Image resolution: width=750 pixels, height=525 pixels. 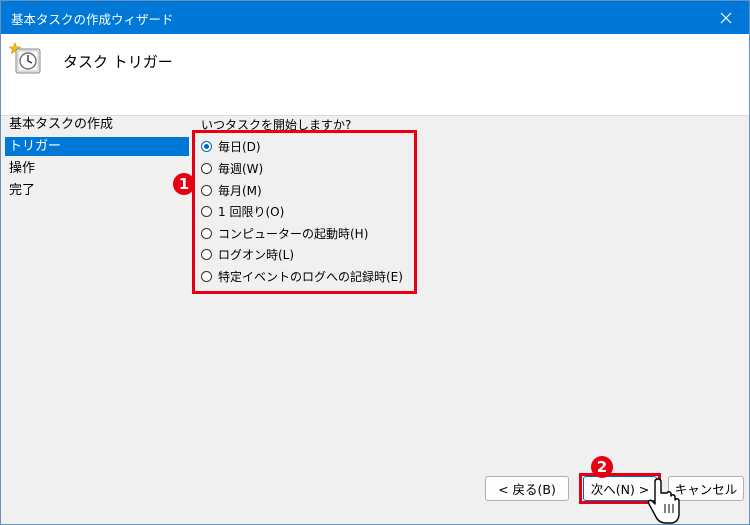 I want to click on radio-one-time: 1 回限り(O), so click(x=242, y=211).